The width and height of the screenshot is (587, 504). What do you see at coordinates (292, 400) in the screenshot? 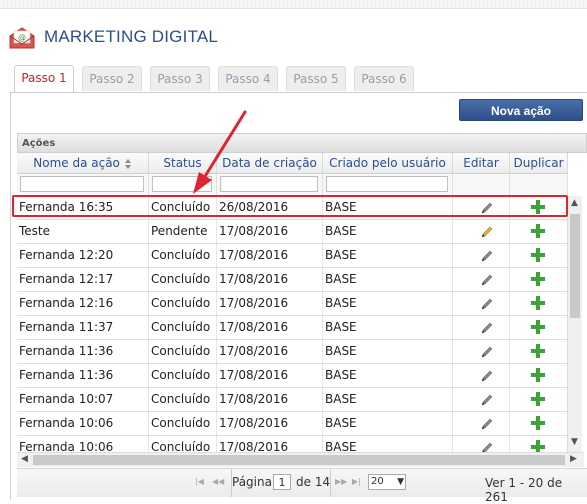
I see `table-row: Fernanda 10:07 Concluído 17/08/2016 BASE` at bounding box center [292, 400].